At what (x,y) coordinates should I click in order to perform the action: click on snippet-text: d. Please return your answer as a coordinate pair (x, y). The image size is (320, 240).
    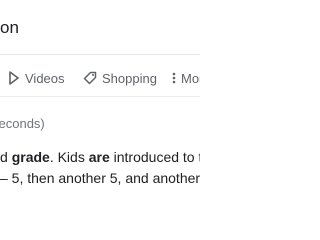
    Looking at the image, I should click on (6, 157).